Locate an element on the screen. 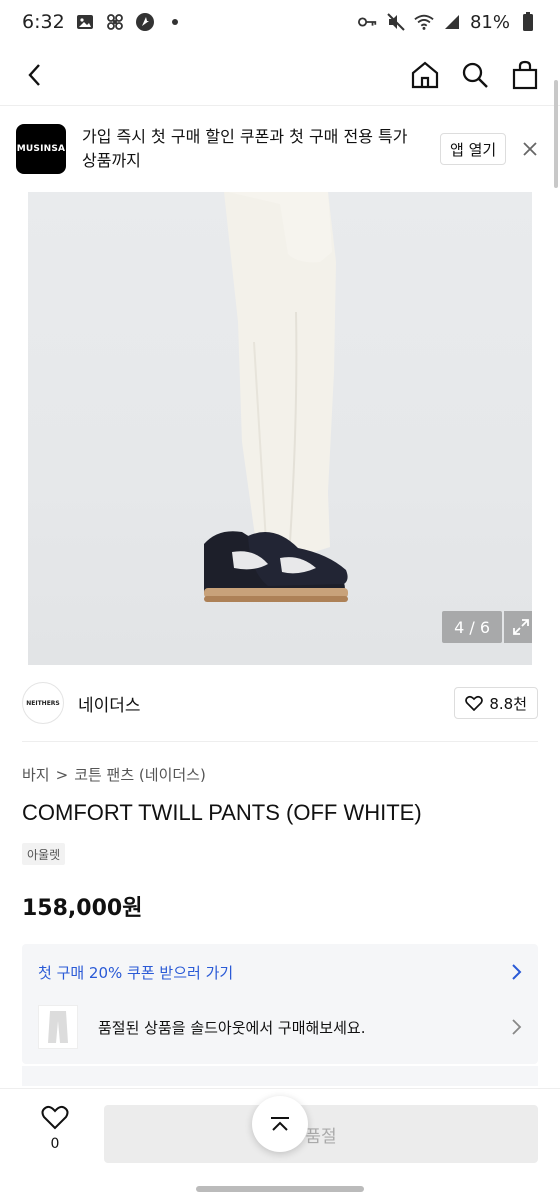 Image resolution: width=560 pixels, height=1200 pixels. cart-button is located at coordinates (525, 75).